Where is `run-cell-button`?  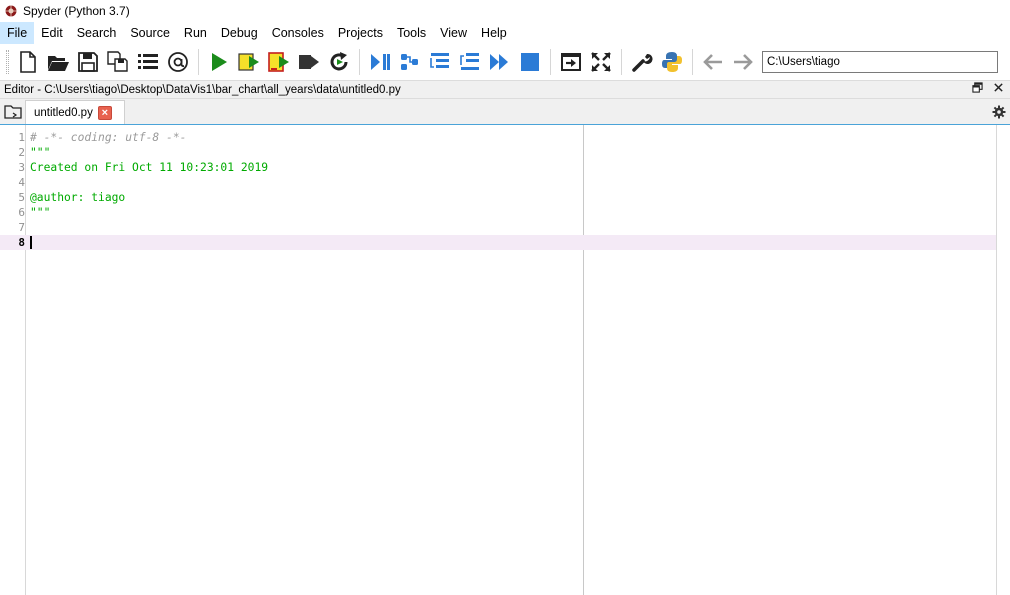
run-cell-button is located at coordinates (249, 62).